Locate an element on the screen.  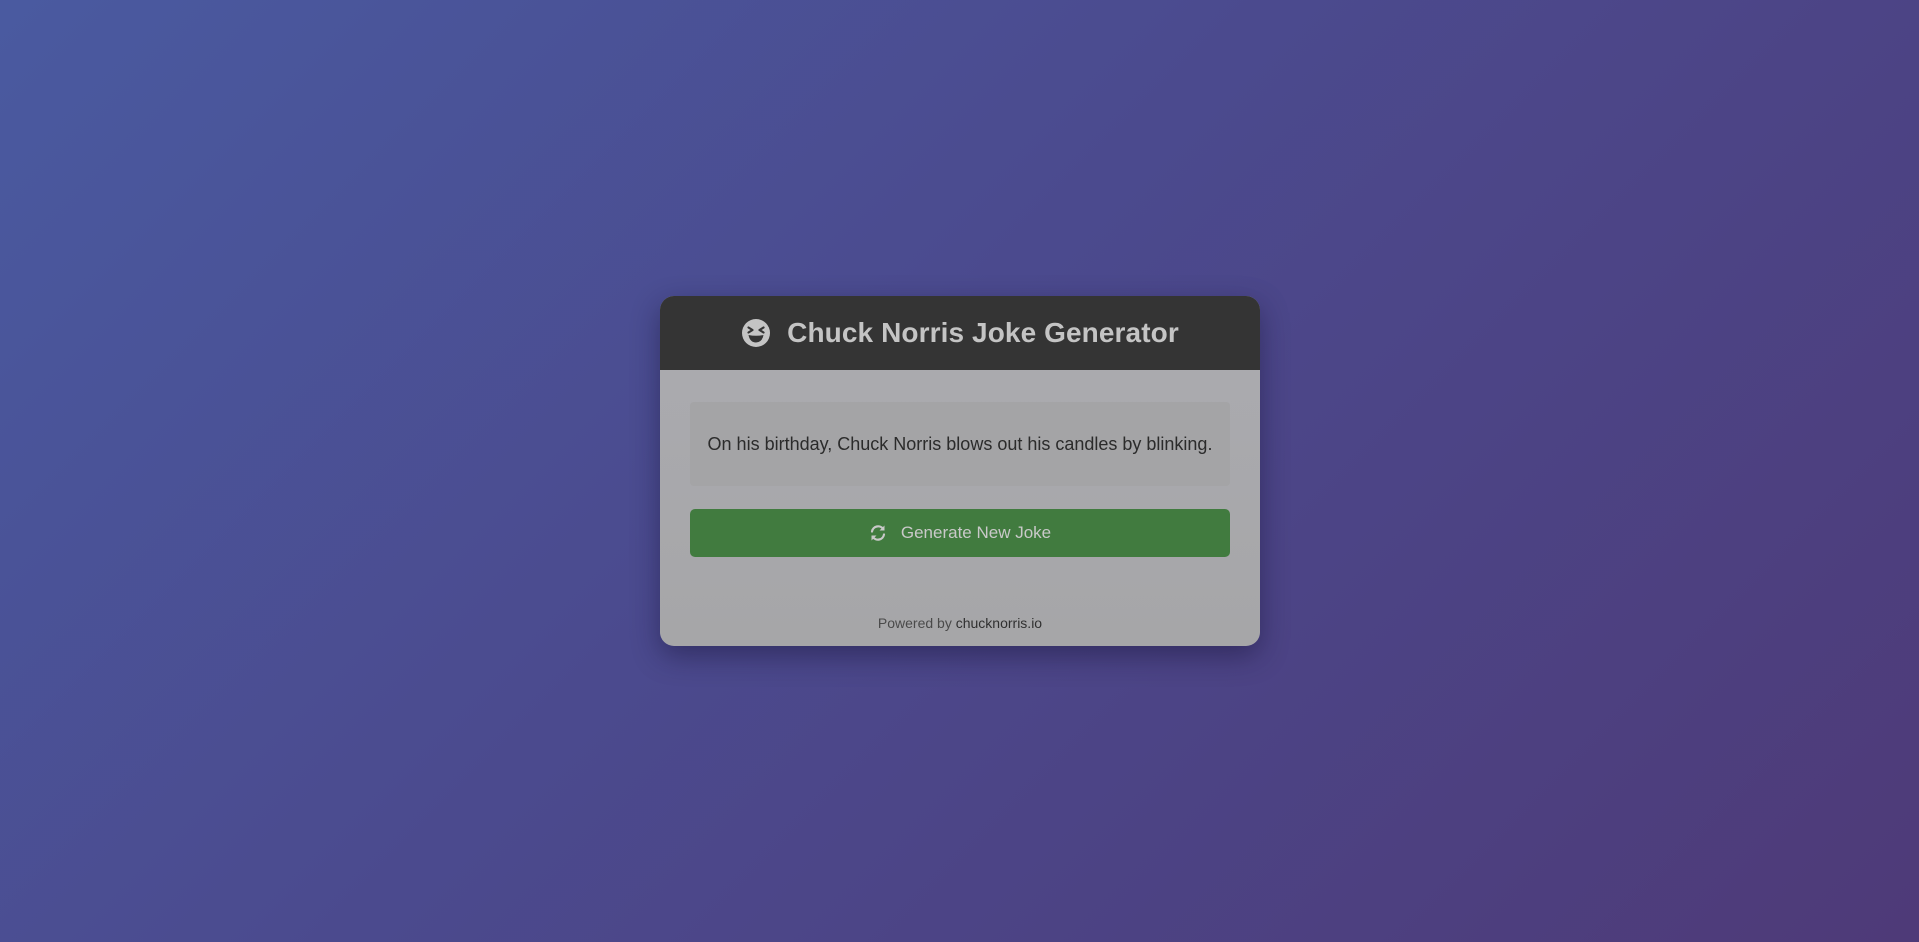
page-title: Chuck Norris Joke Generator is located at coordinates (983, 332).